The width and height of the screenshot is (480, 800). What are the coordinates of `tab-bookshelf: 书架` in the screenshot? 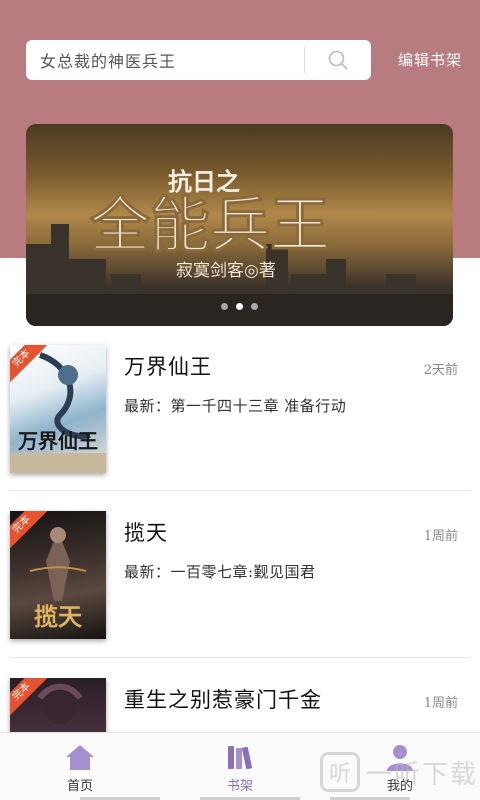 It's located at (240, 766).